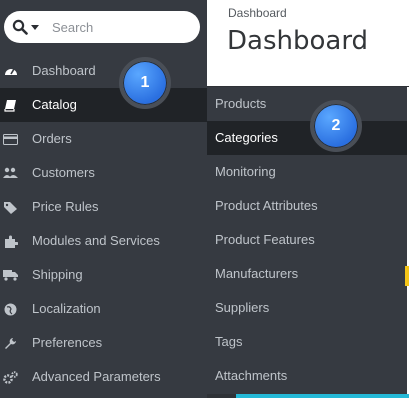  I want to click on sidebar-item-orders: Orders, so click(103, 139).